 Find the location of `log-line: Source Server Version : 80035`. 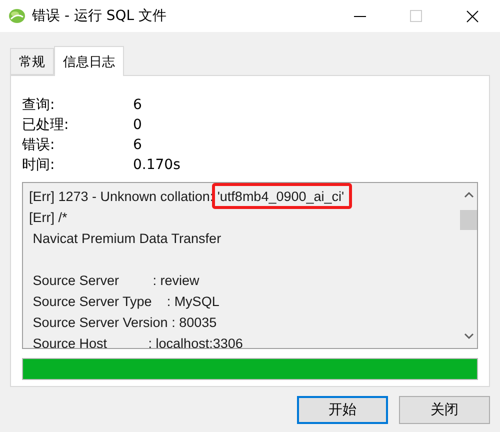

log-line: Source Server Version : 80035 is located at coordinates (125, 323).